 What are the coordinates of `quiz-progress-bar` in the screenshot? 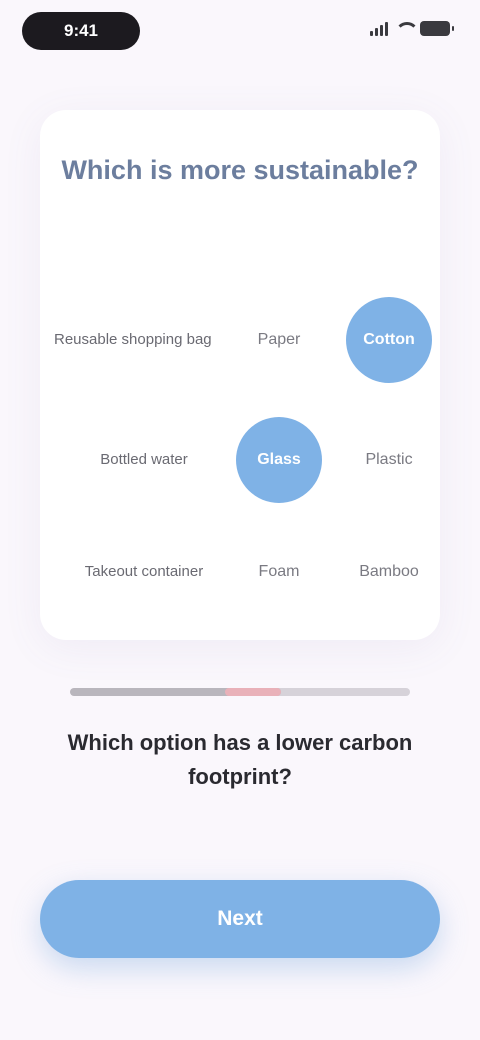 It's located at (240, 692).